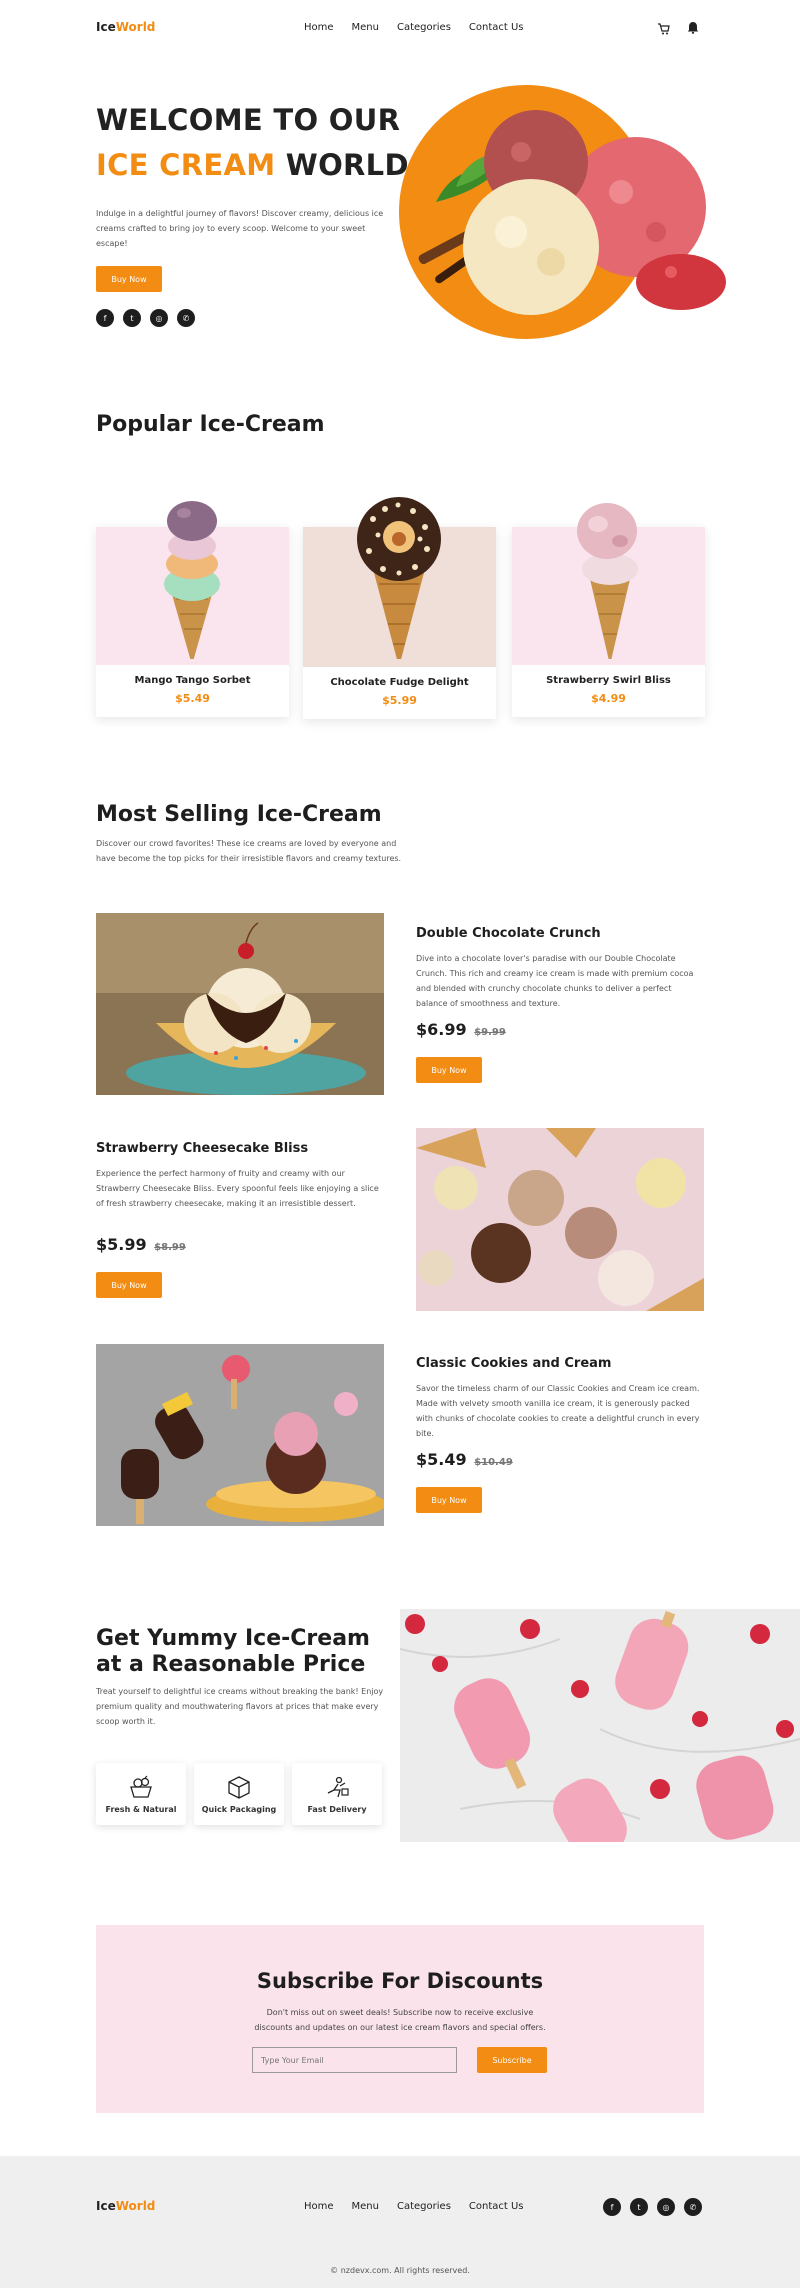 The image size is (800, 2288). I want to click on footer-social-links: f t ◎ ✆, so click(652, 2207).